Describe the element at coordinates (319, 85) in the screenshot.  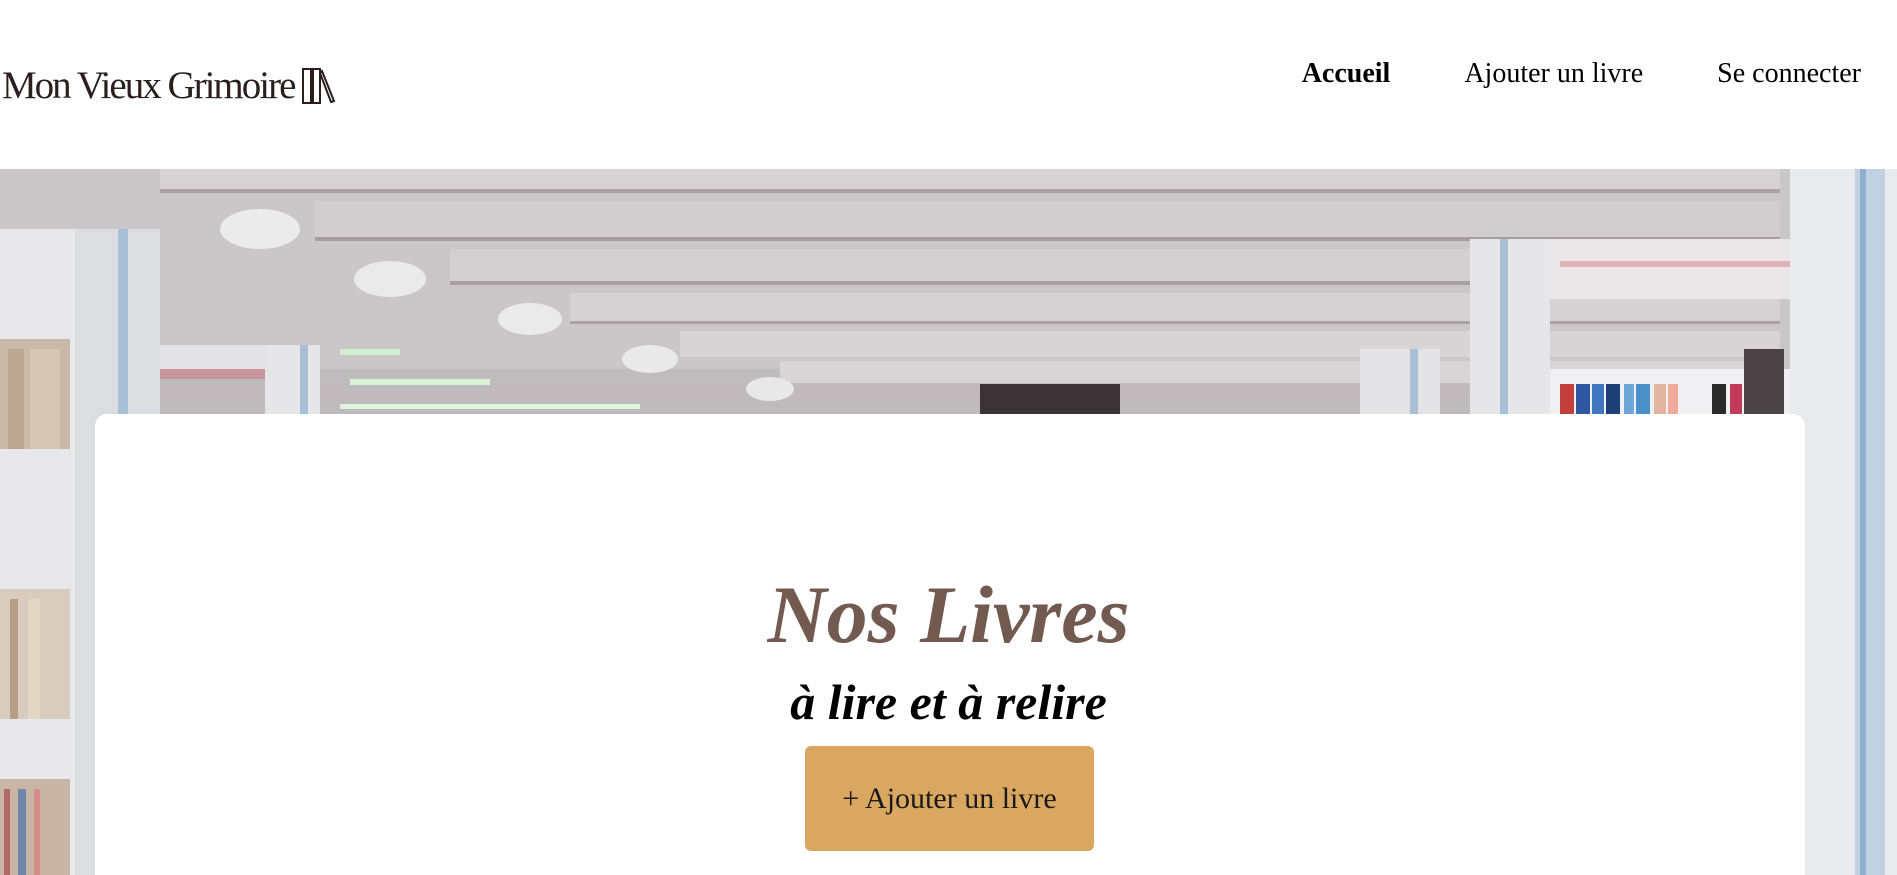
I see `books-icon` at that location.